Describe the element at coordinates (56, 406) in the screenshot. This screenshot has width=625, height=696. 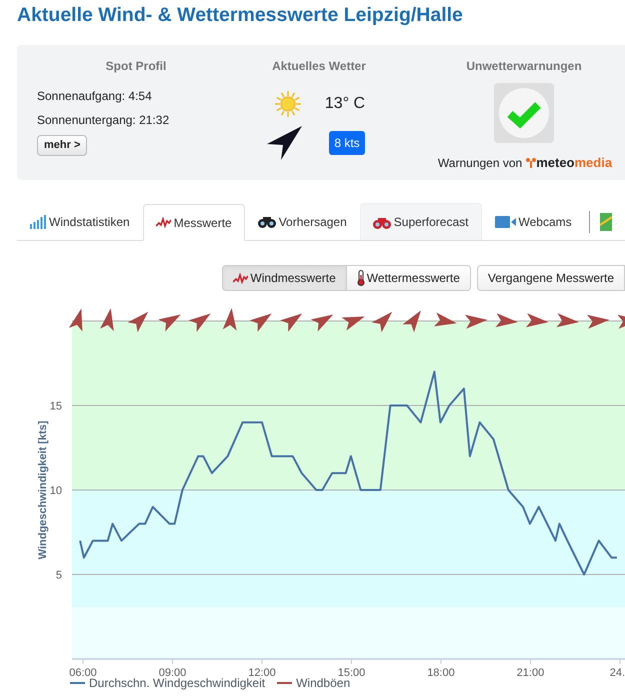
I see `y-tick-label: 15` at that location.